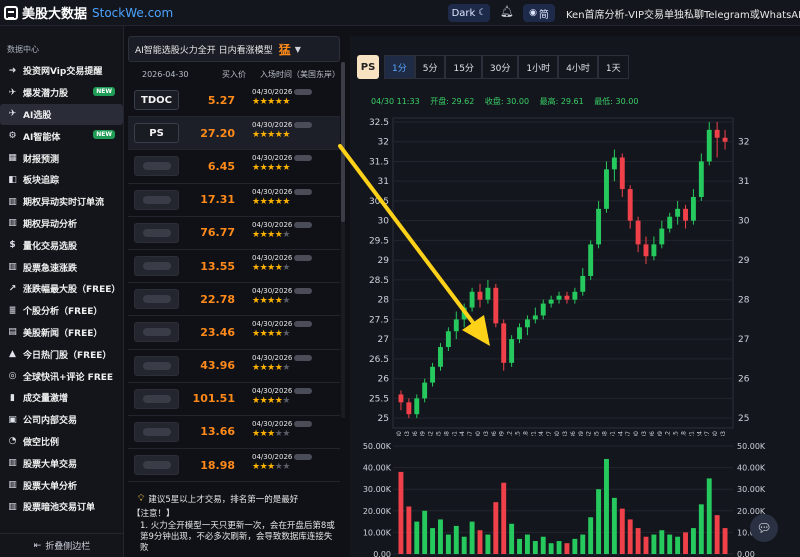  Describe the element at coordinates (61, 485) in the screenshot. I see `sidebar-item: ▥ 股票大单分析` at that location.